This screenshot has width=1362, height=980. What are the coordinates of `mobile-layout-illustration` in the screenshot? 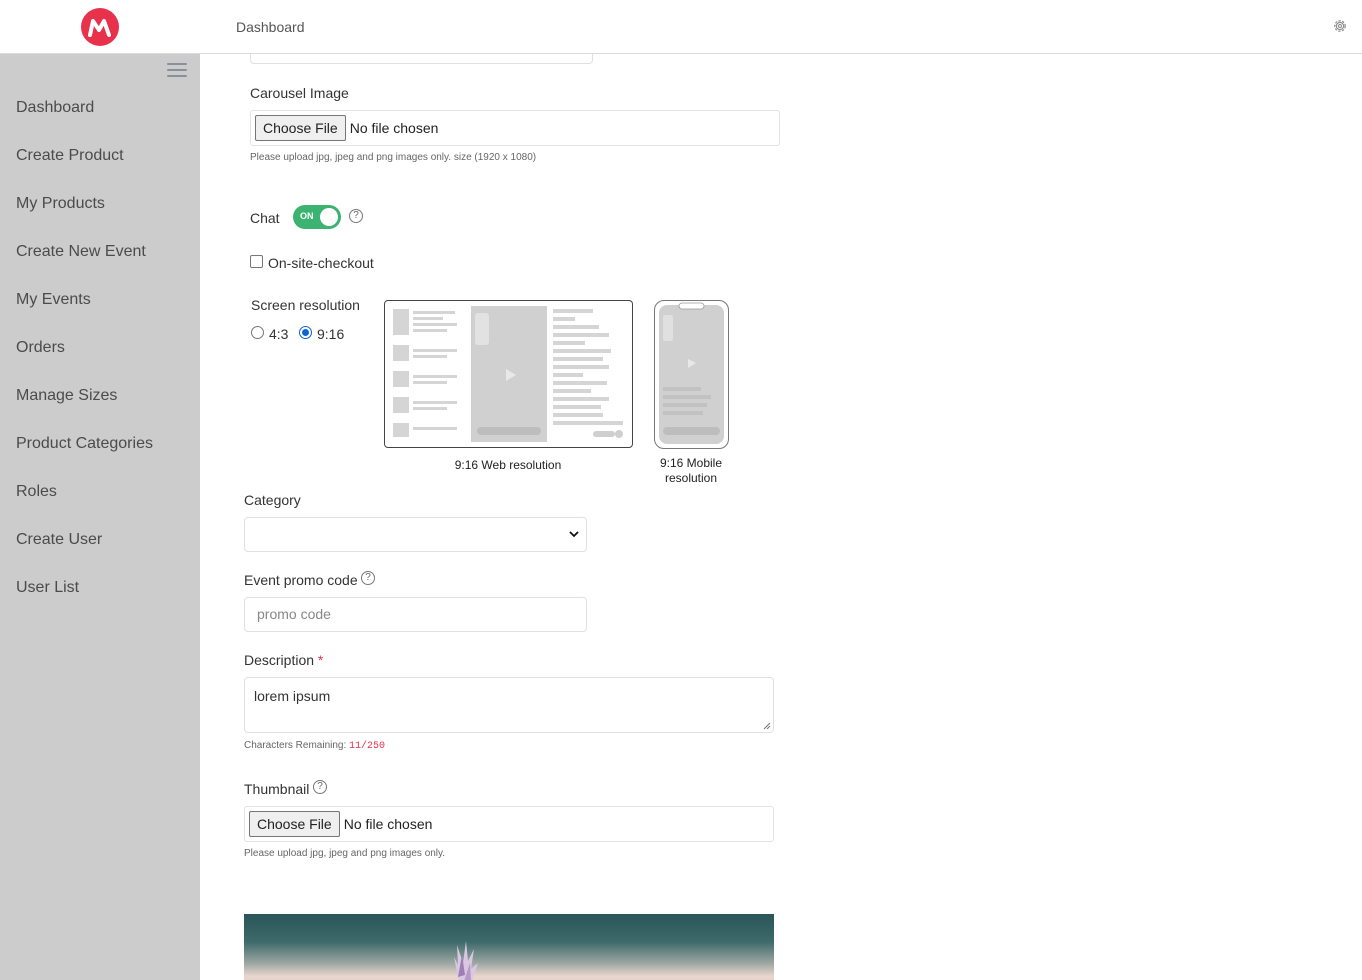 It's located at (691, 373).